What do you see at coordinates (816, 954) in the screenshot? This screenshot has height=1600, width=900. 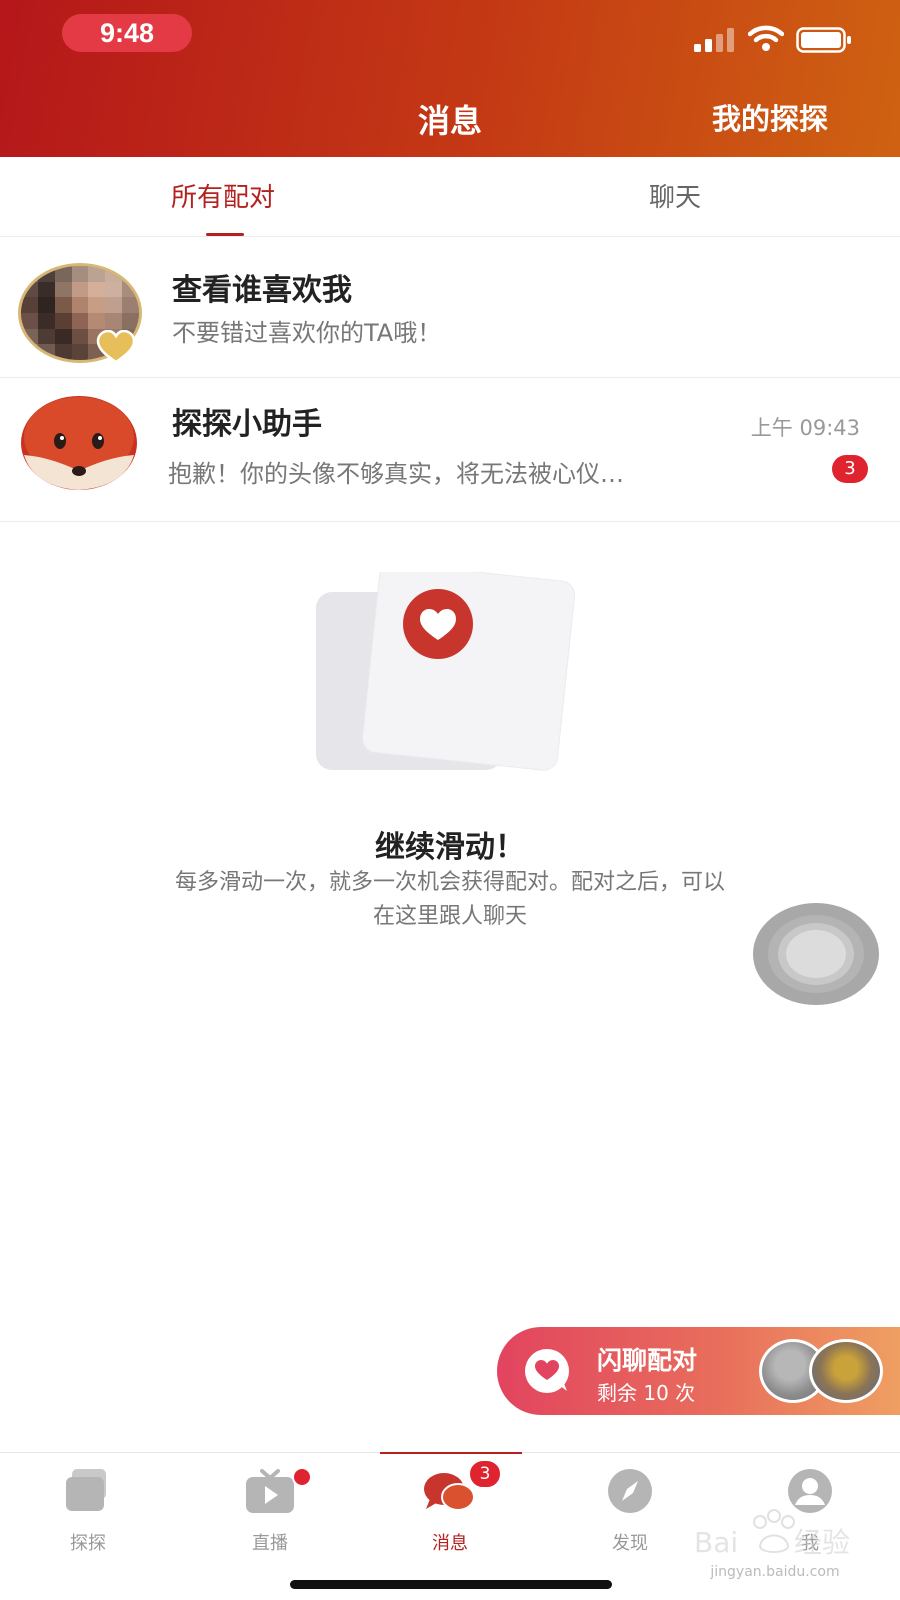 I see `assistive-touch-button` at bounding box center [816, 954].